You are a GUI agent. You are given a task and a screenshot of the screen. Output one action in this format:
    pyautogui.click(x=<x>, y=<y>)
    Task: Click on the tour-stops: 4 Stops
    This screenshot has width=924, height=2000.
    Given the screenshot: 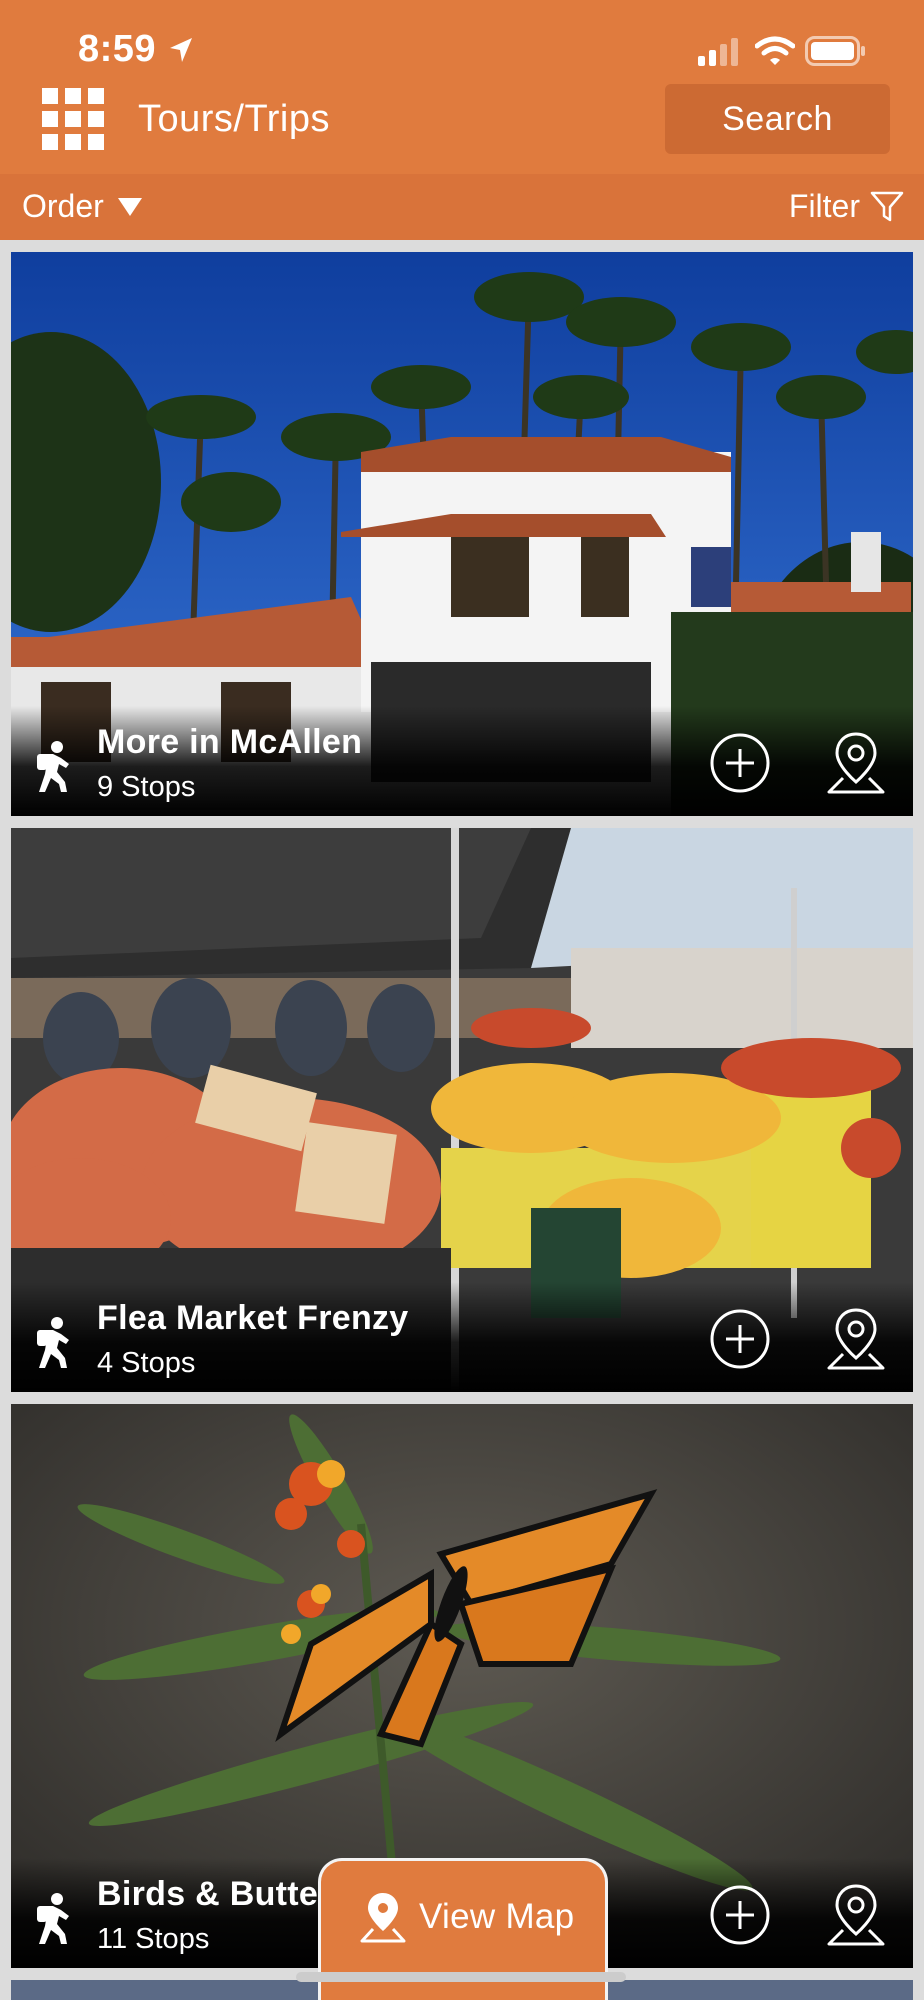 What is the action you would take?
    pyautogui.click(x=146, y=1363)
    